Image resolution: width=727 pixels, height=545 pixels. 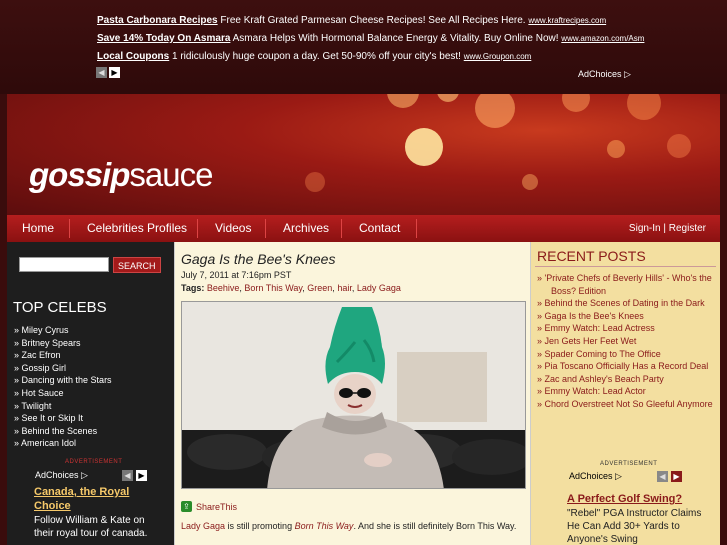 I want to click on post-body-italic-link: Born This Way, so click(x=324, y=526).